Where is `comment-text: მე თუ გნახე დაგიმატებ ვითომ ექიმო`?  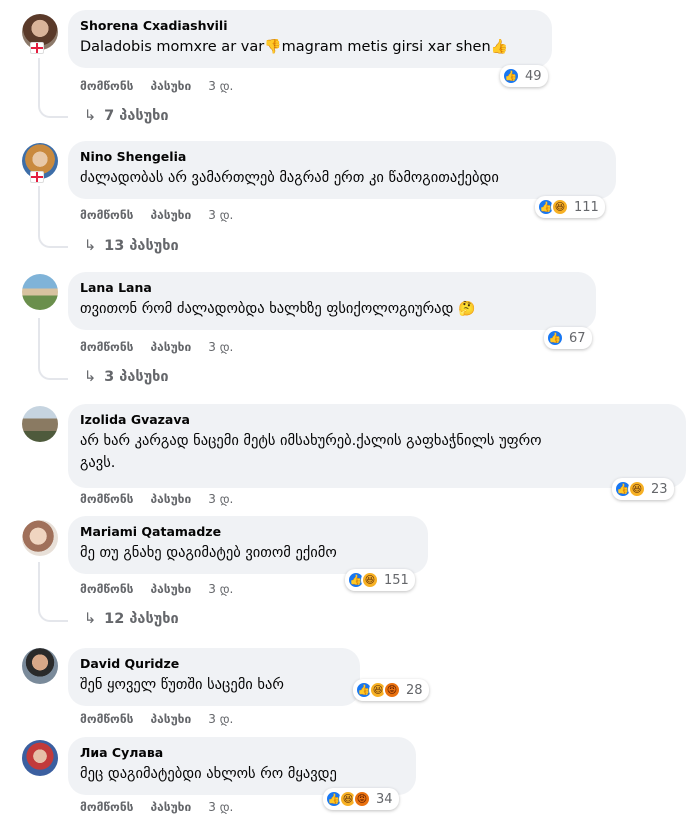 comment-text: მე თუ გნახე დაგიმატებ ვითომ ექიმო is located at coordinates (208, 553).